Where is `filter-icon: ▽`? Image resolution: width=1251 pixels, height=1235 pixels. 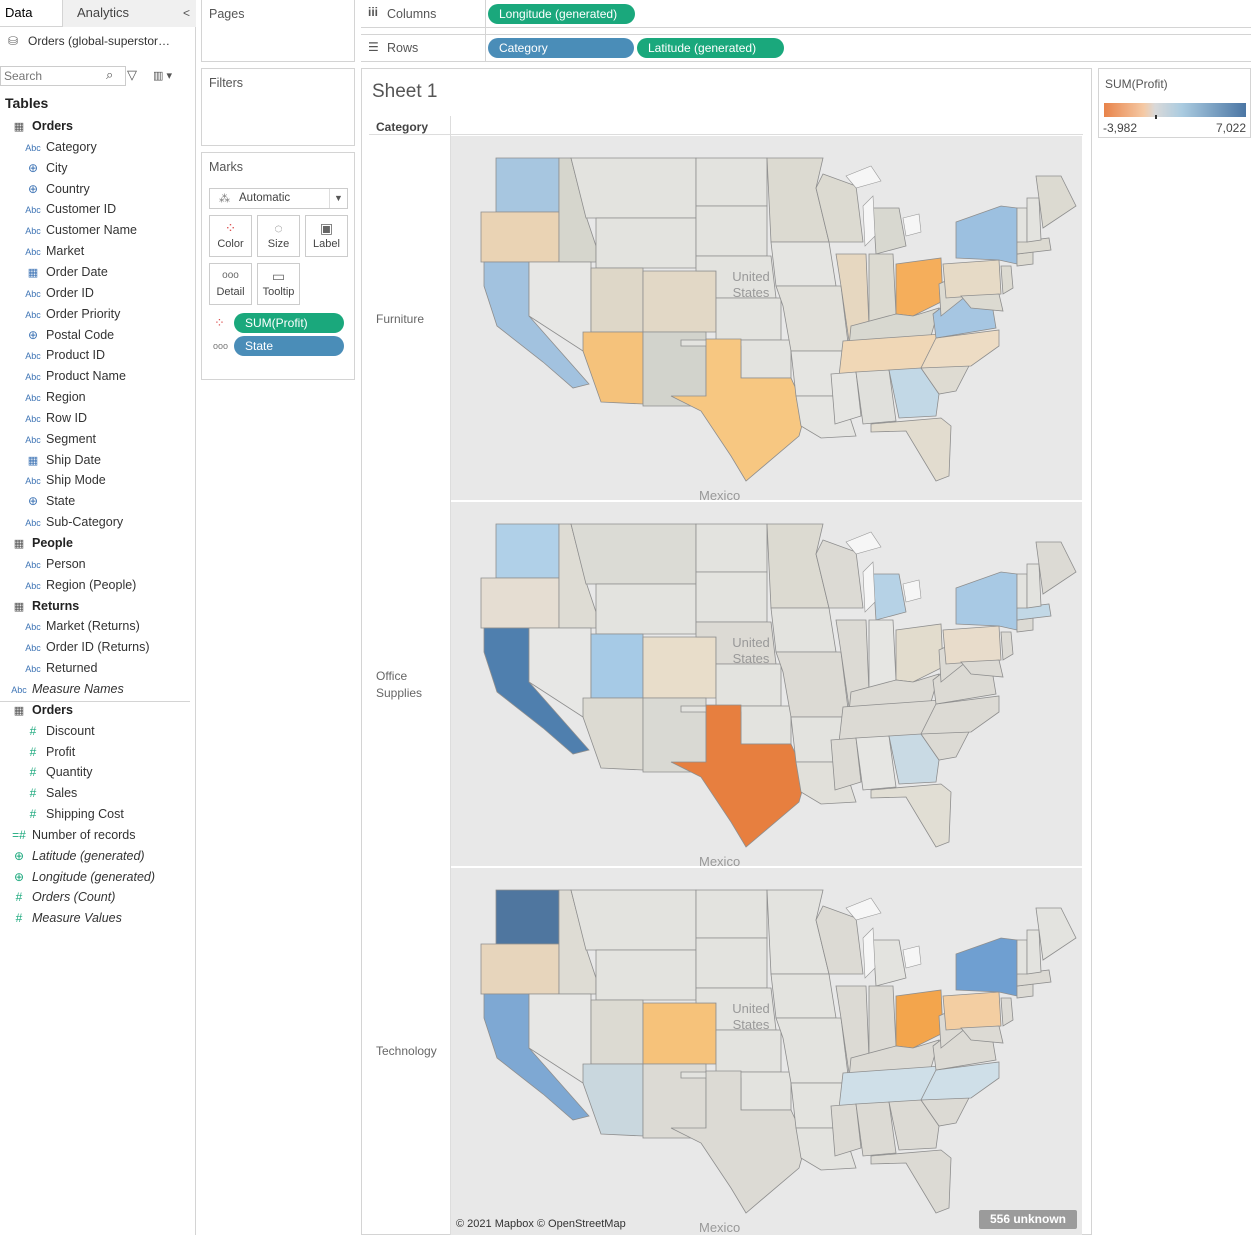 filter-icon: ▽ is located at coordinates (132, 75).